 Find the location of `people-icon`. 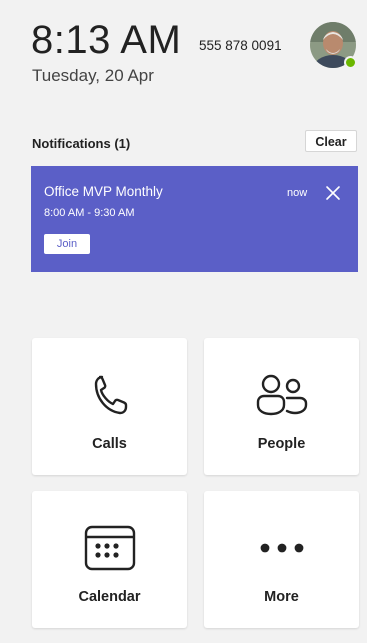

people-icon is located at coordinates (282, 395).